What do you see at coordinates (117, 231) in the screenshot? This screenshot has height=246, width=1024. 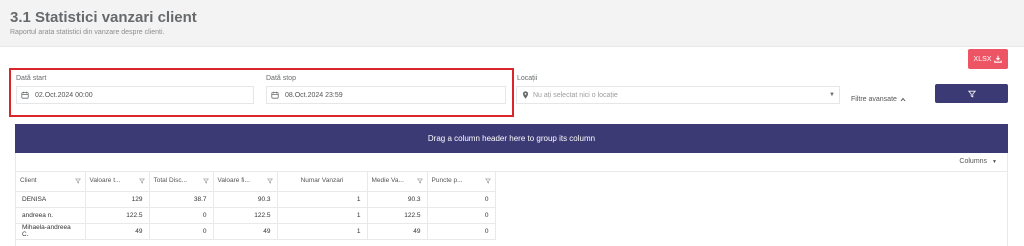 I see `cell-total-value: 49` at bounding box center [117, 231].